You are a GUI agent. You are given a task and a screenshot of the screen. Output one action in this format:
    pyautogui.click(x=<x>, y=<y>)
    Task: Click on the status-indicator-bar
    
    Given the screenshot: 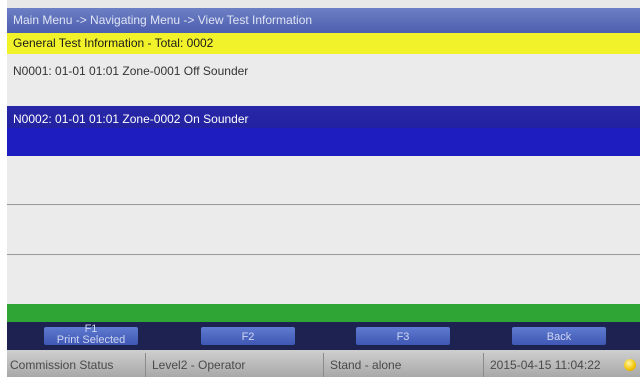 What is the action you would take?
    pyautogui.click(x=323, y=313)
    